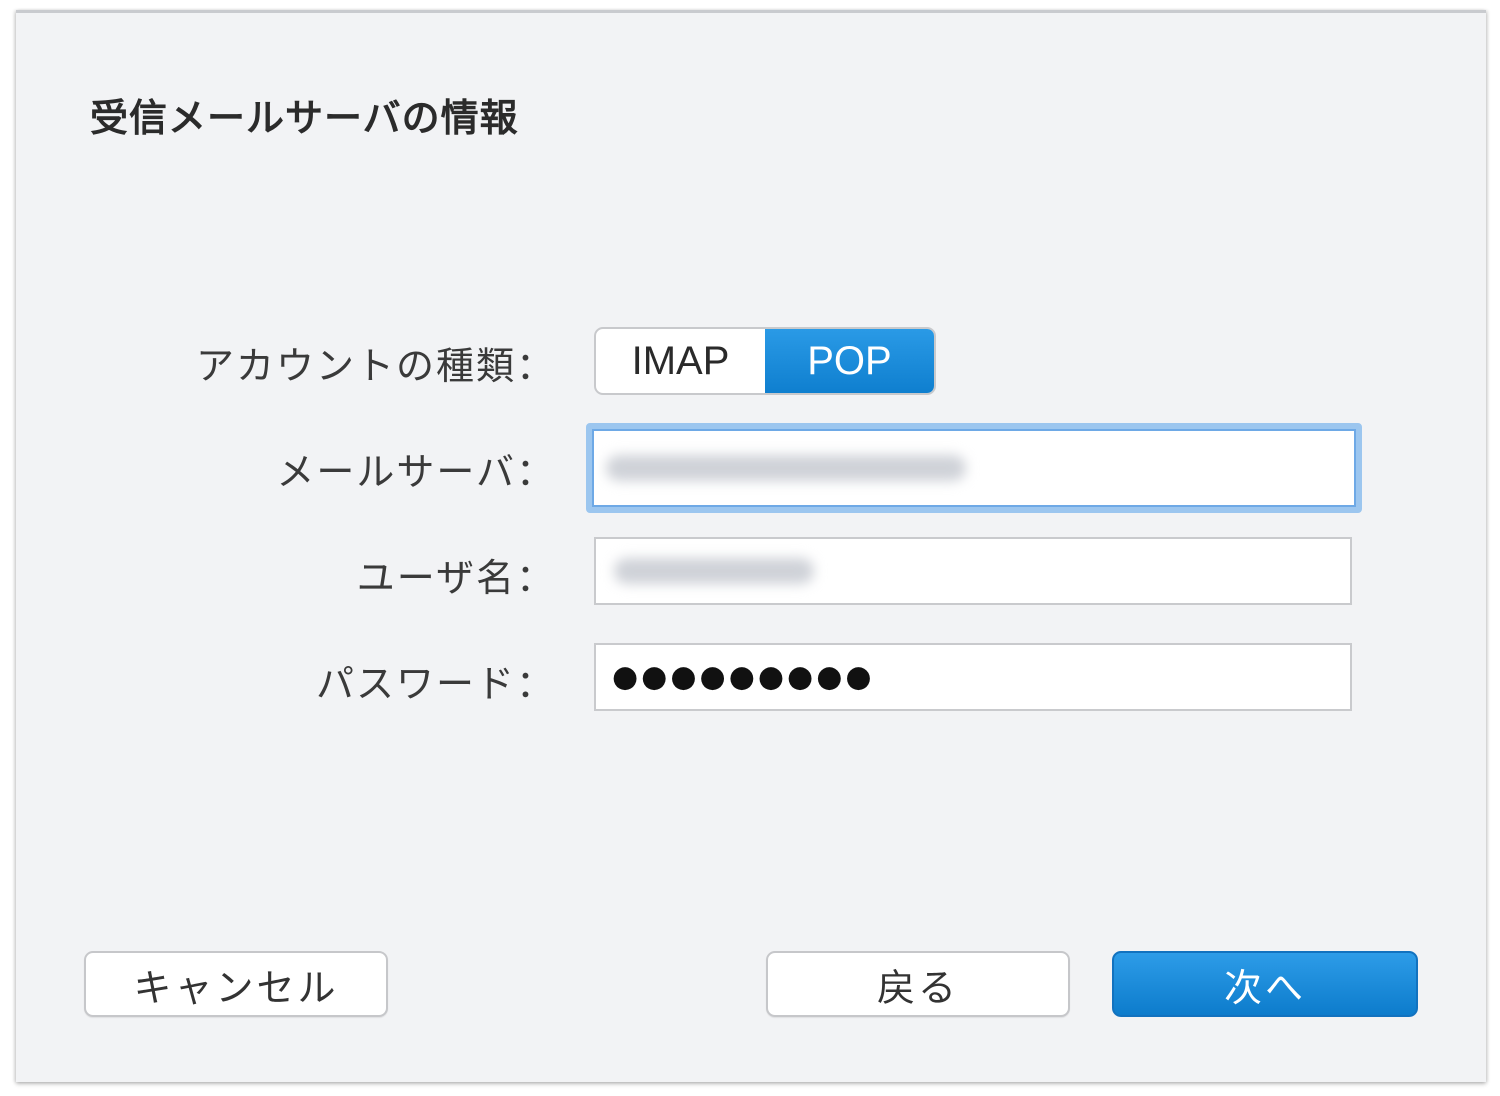 The width and height of the screenshot is (1500, 1096). Describe the element at coordinates (849, 361) in the screenshot. I see `segment-pop: POP` at that location.